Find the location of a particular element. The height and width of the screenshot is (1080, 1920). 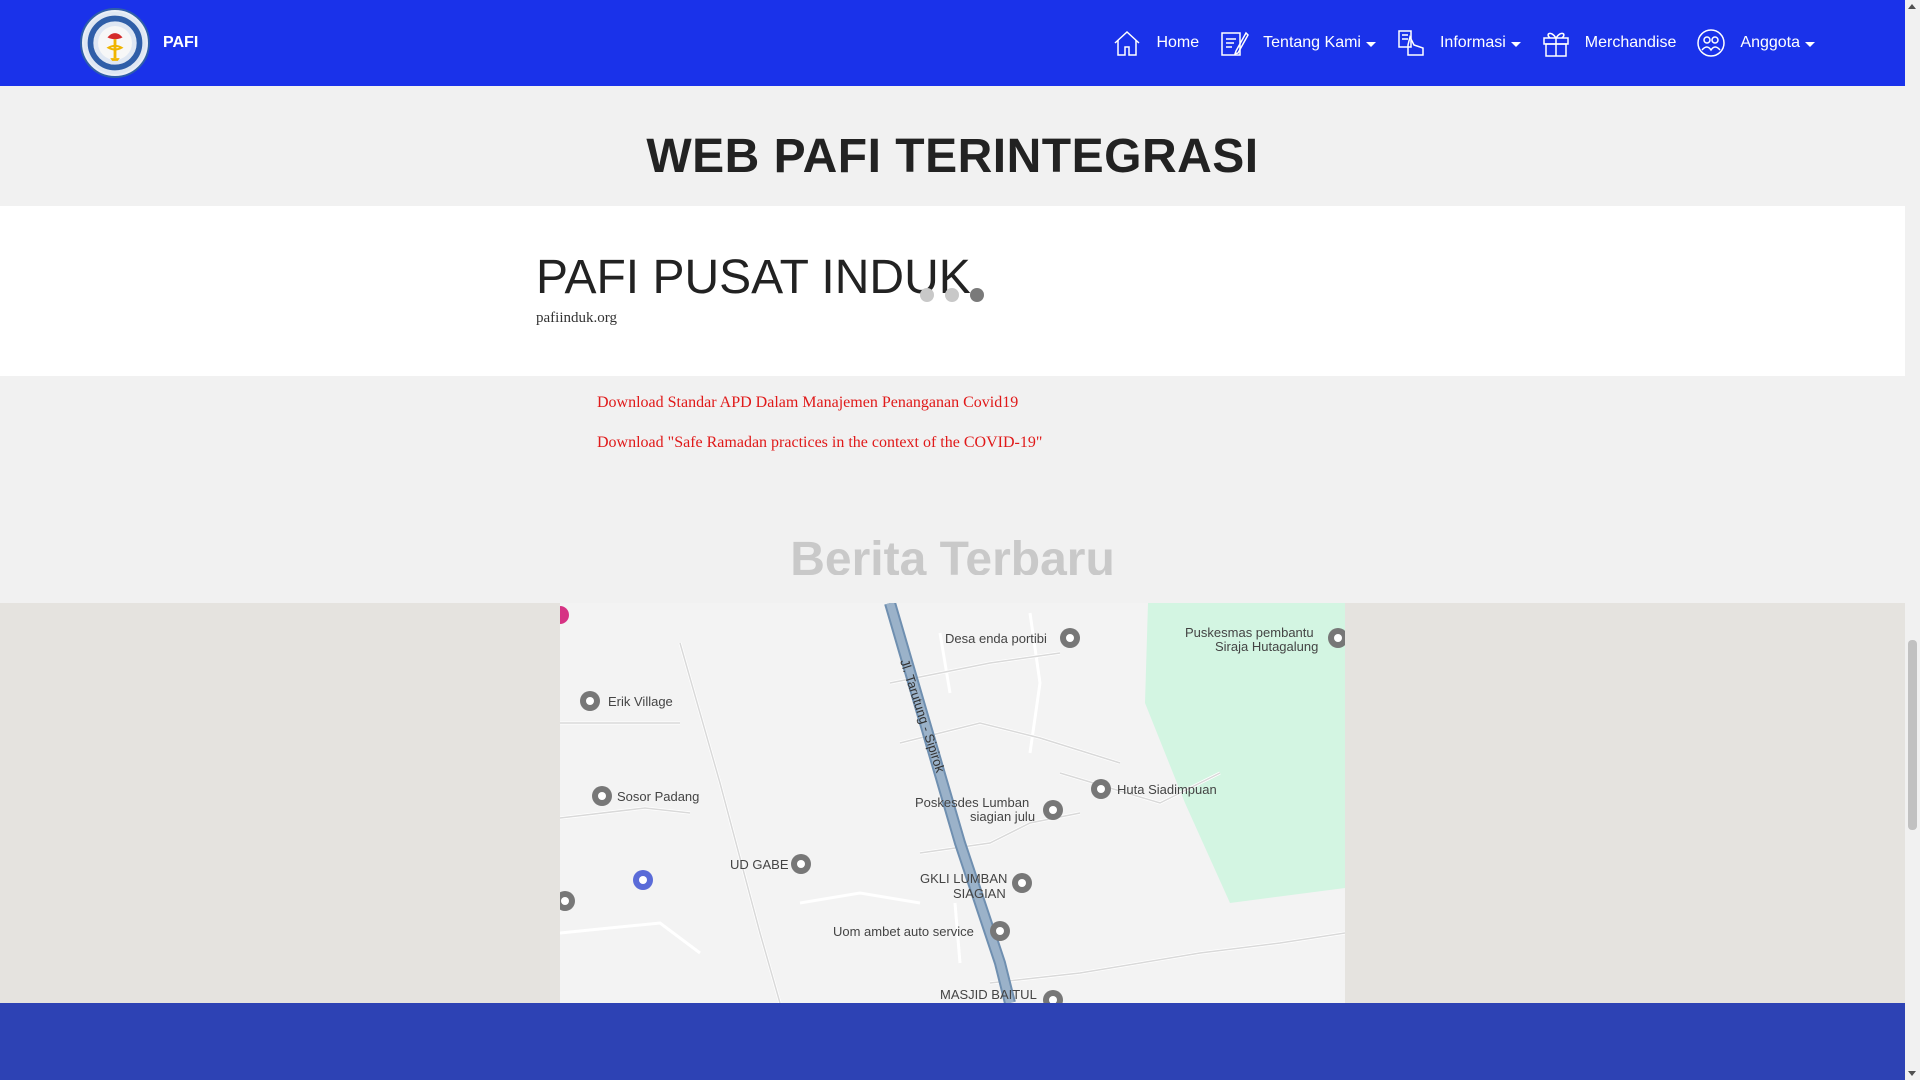

members-icon is located at coordinates (1711, 43).